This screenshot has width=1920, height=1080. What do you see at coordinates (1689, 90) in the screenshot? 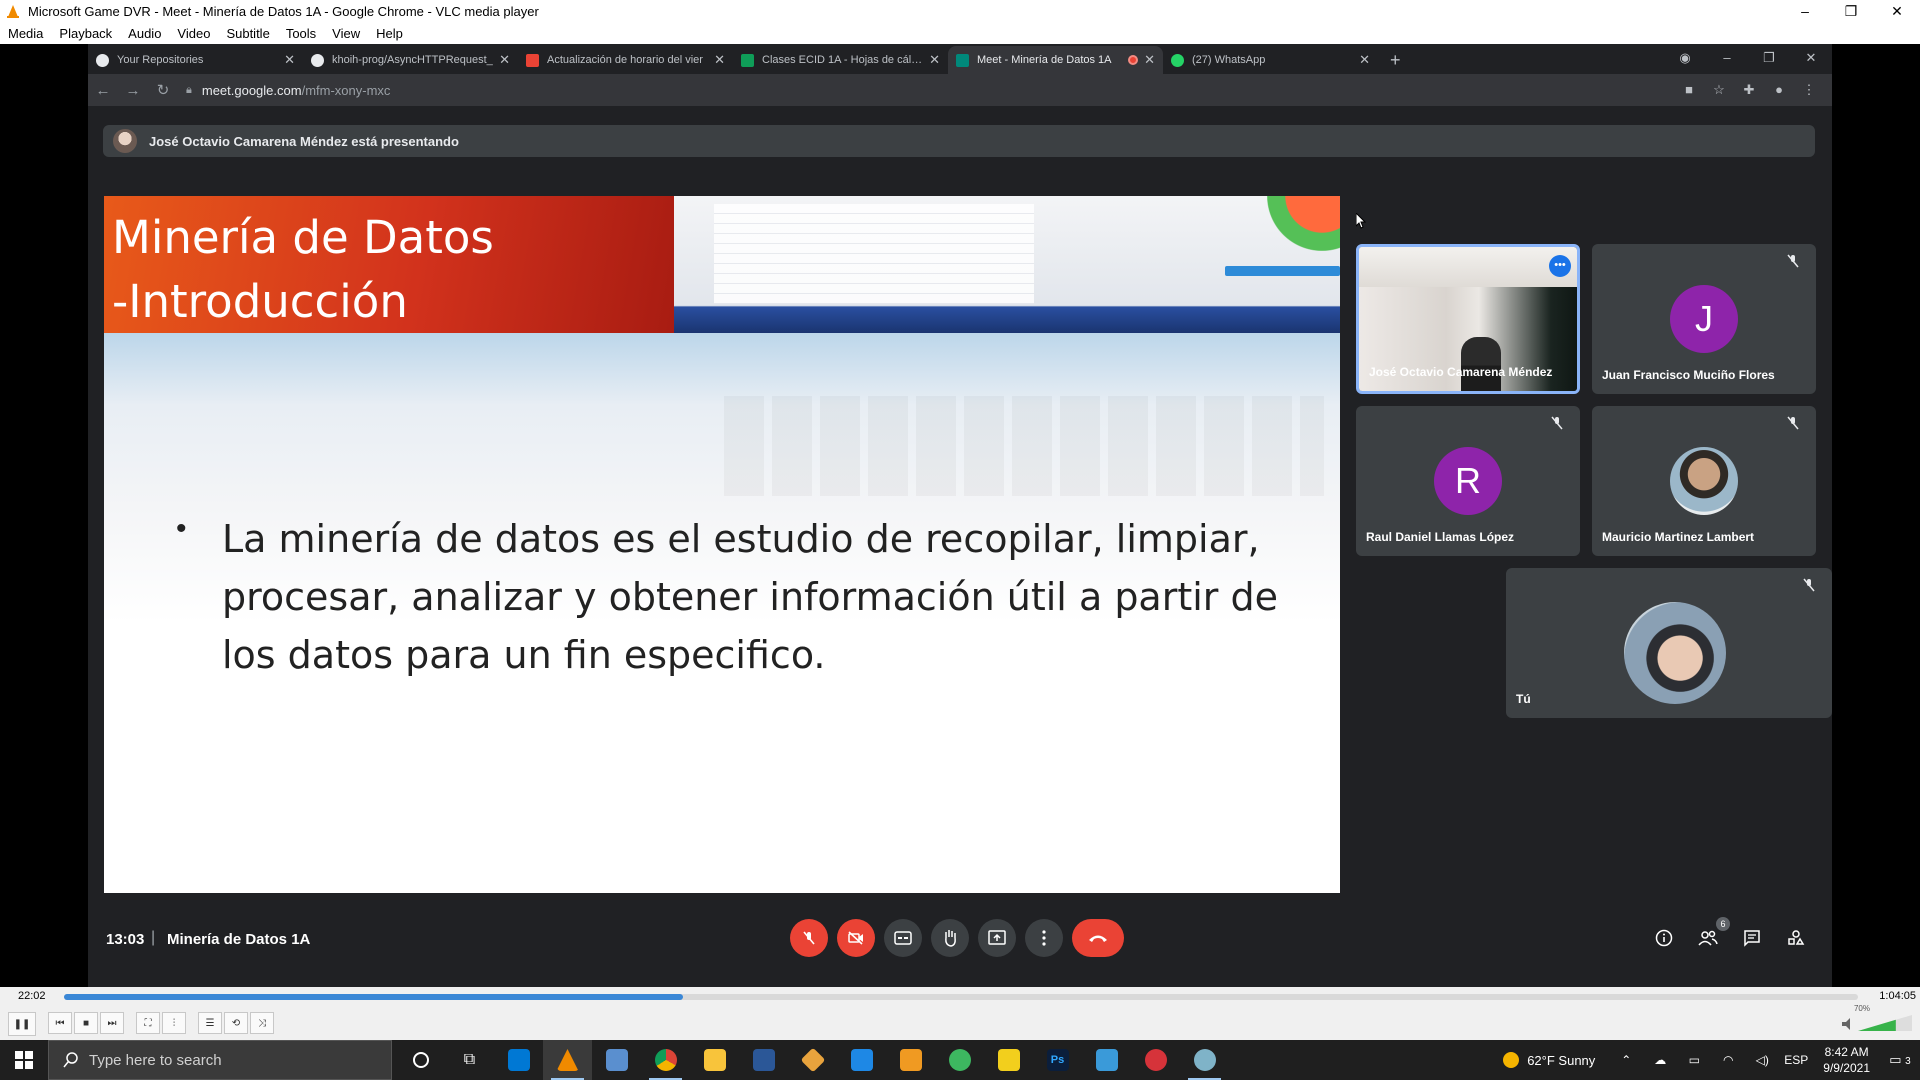
I see `camera-icon: ■` at bounding box center [1689, 90].